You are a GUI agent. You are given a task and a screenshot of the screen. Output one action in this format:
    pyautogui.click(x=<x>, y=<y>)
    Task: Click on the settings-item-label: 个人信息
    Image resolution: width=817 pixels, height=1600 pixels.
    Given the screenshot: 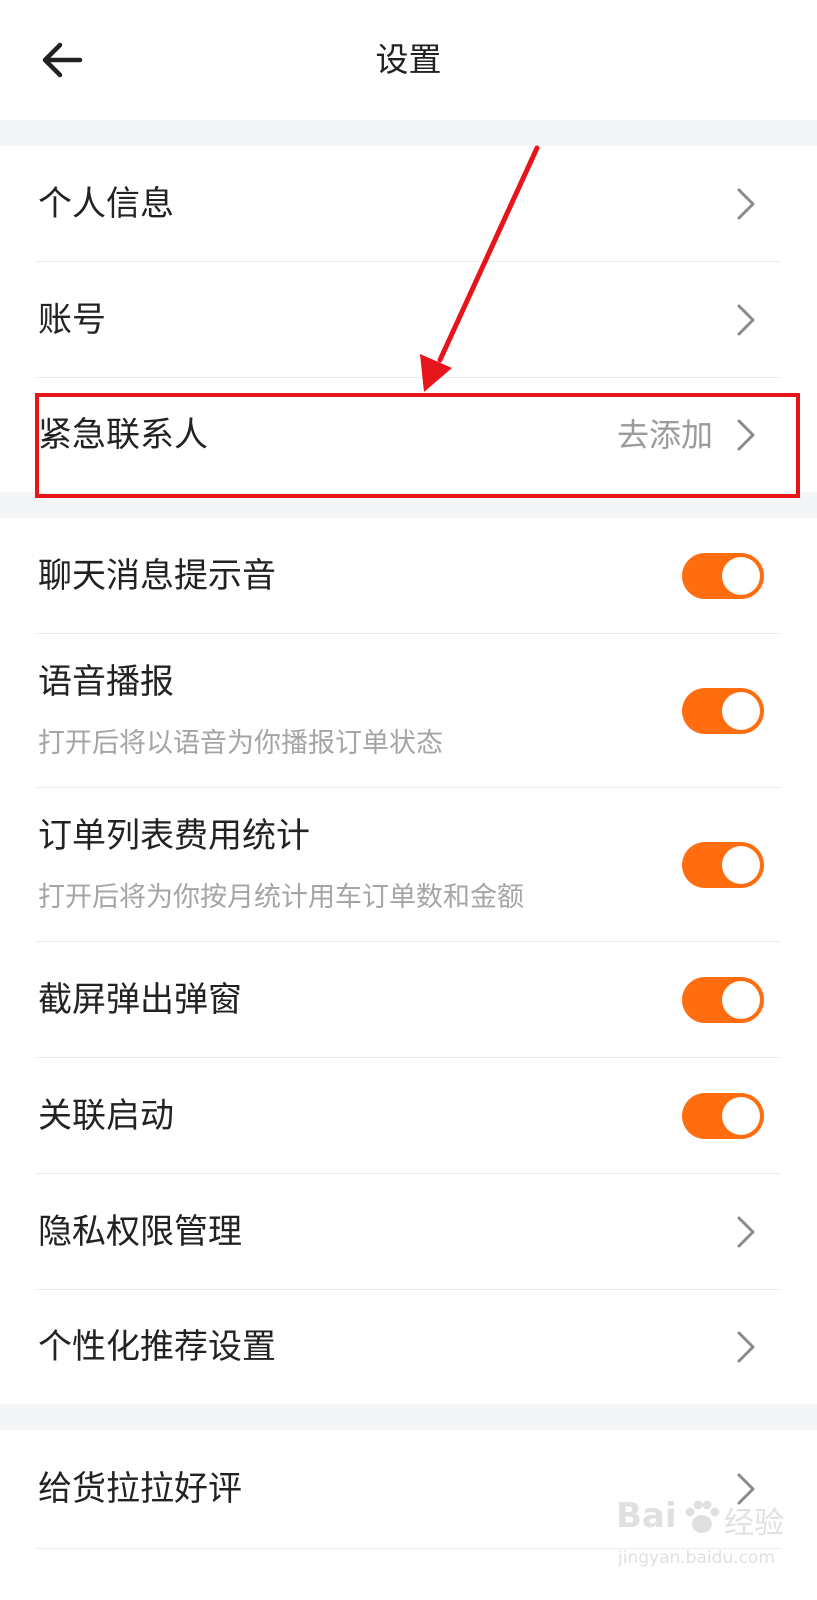 What is the action you would take?
    pyautogui.click(x=106, y=204)
    